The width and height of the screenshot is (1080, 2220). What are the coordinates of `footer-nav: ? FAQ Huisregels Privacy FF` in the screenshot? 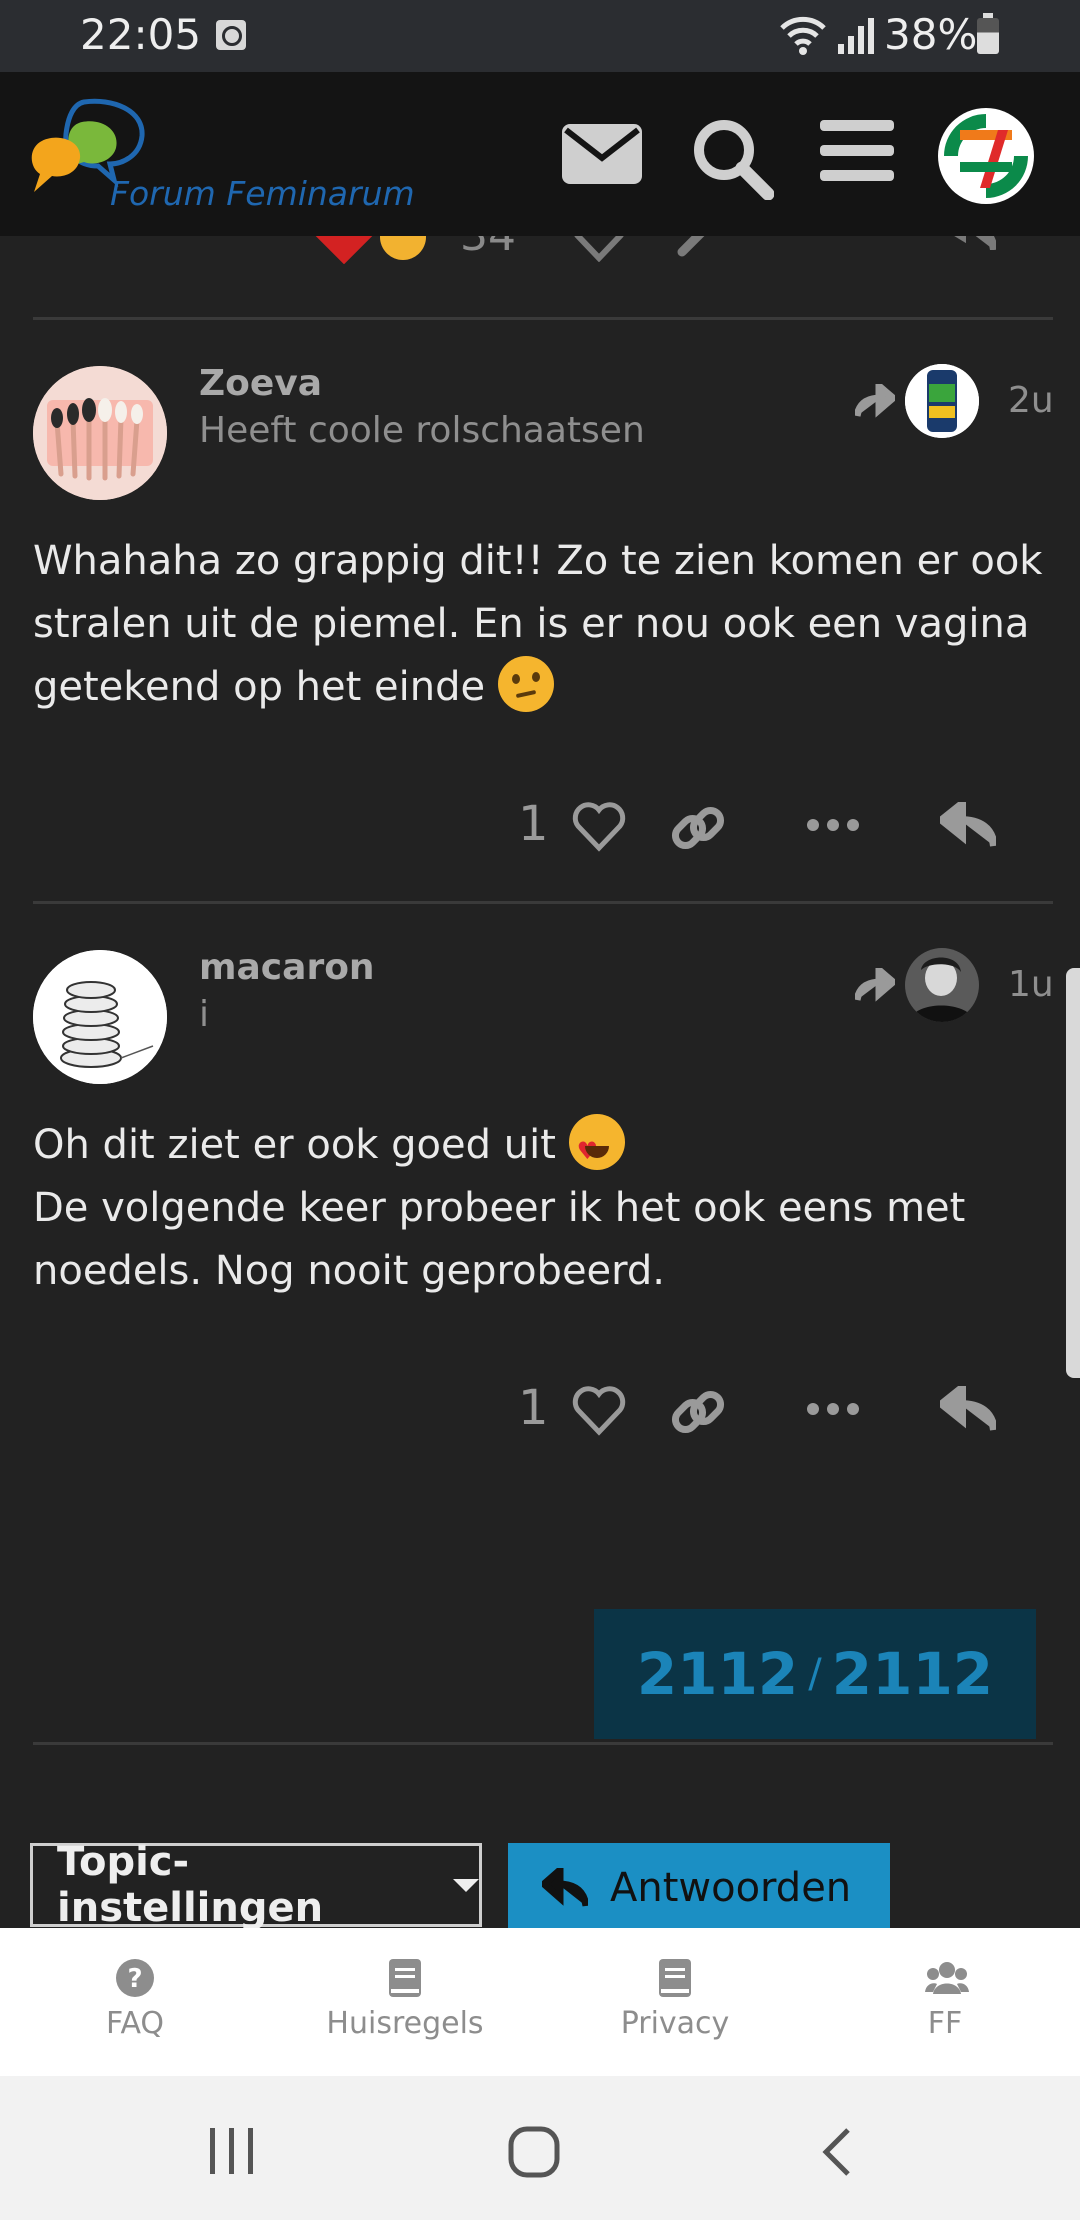 It's located at (540, 2002).